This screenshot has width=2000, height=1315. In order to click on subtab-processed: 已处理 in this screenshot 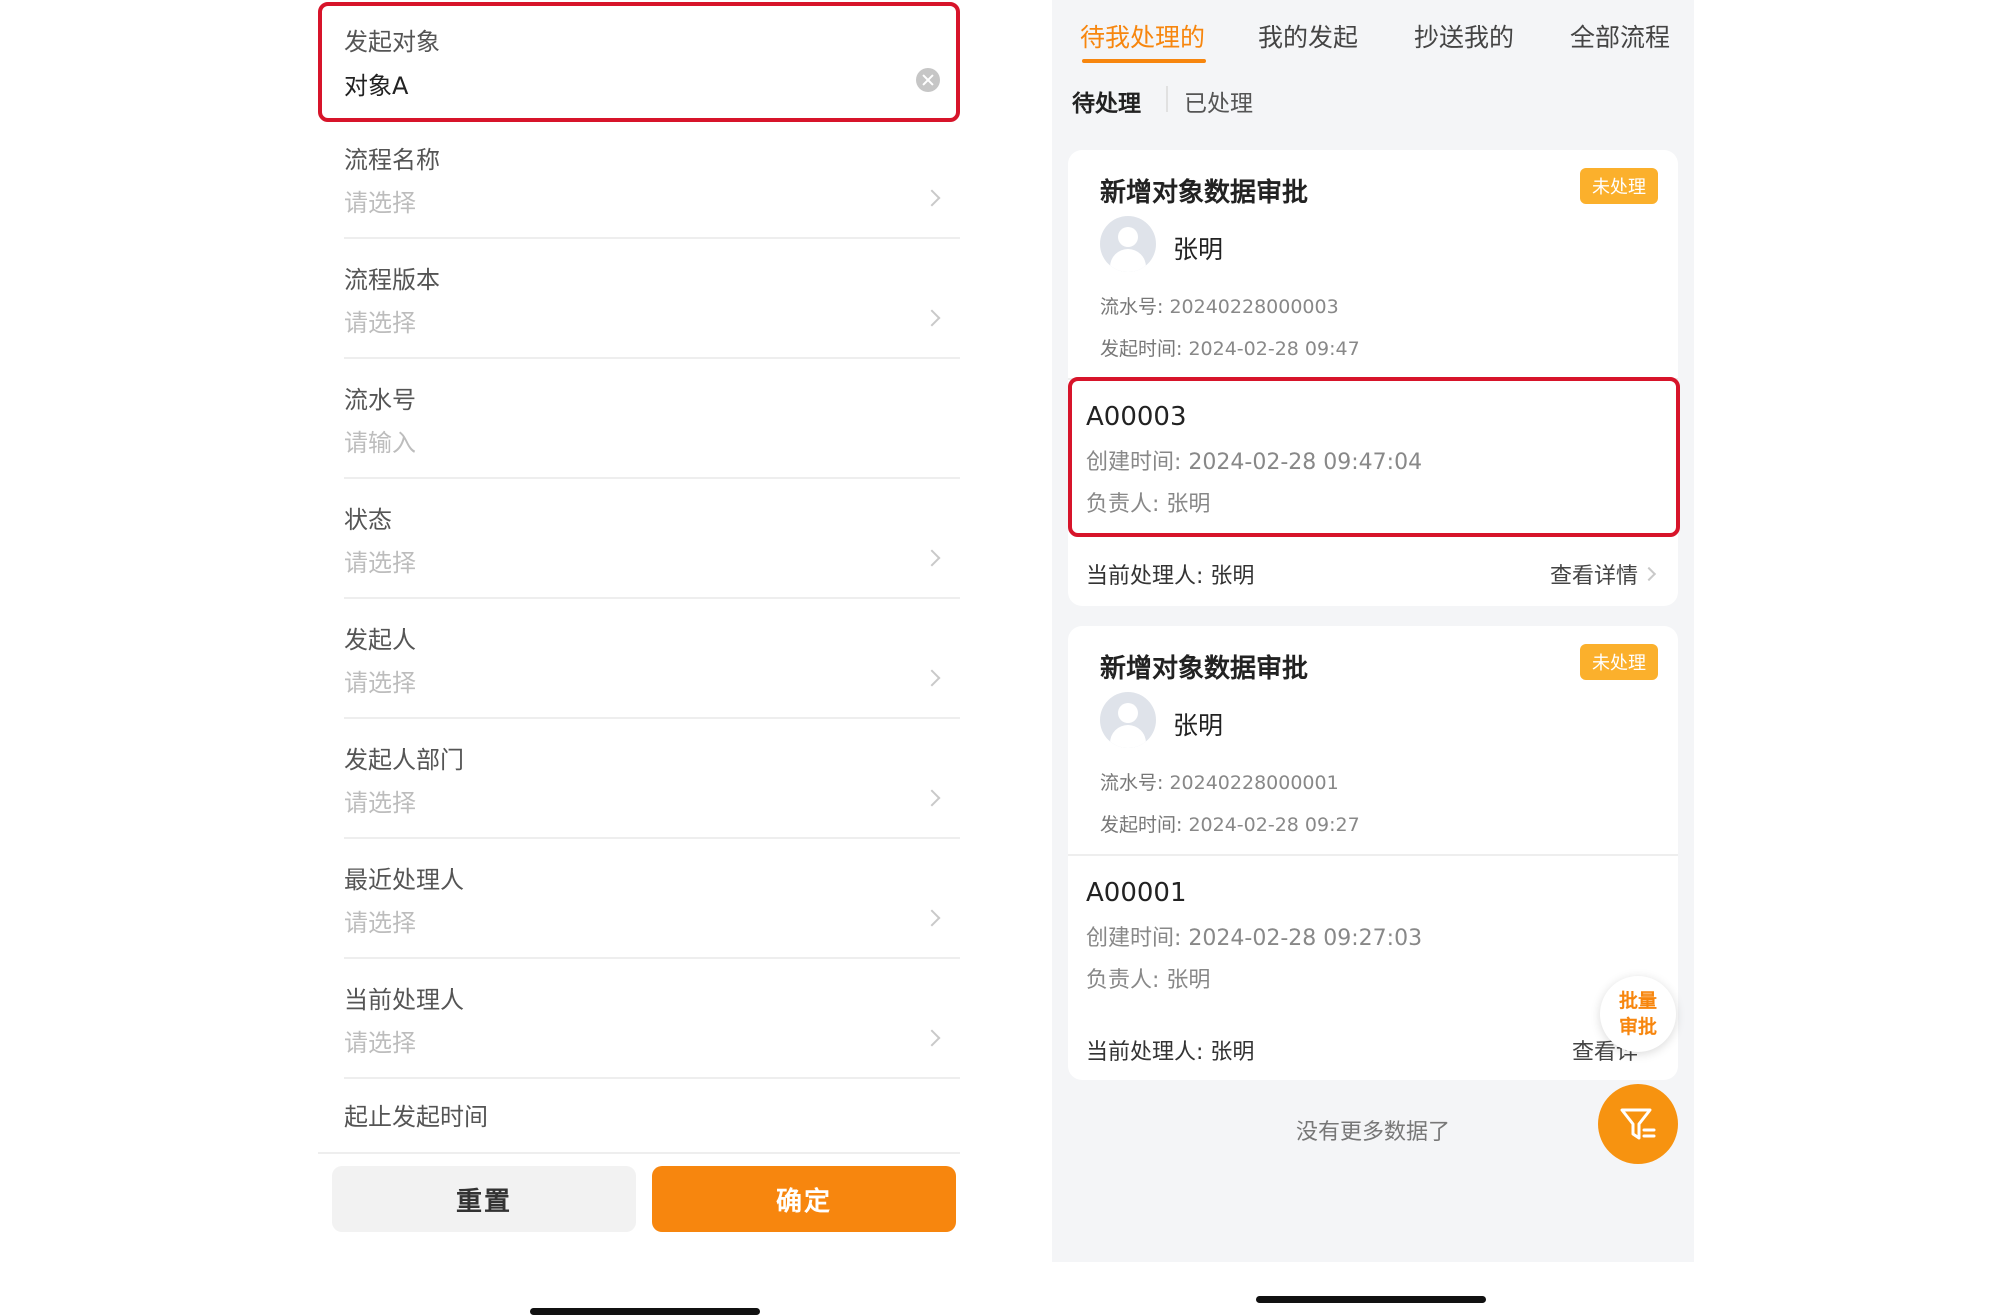, I will do `click(1218, 101)`.